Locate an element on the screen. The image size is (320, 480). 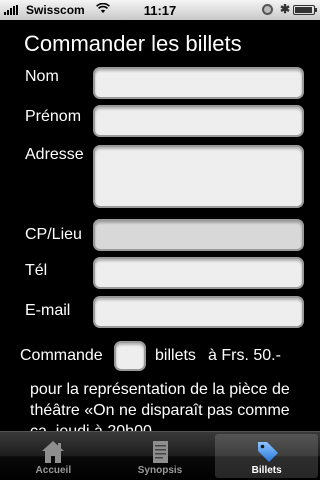
cp-lieu-label: CP/Lieu is located at coordinates (53, 234).